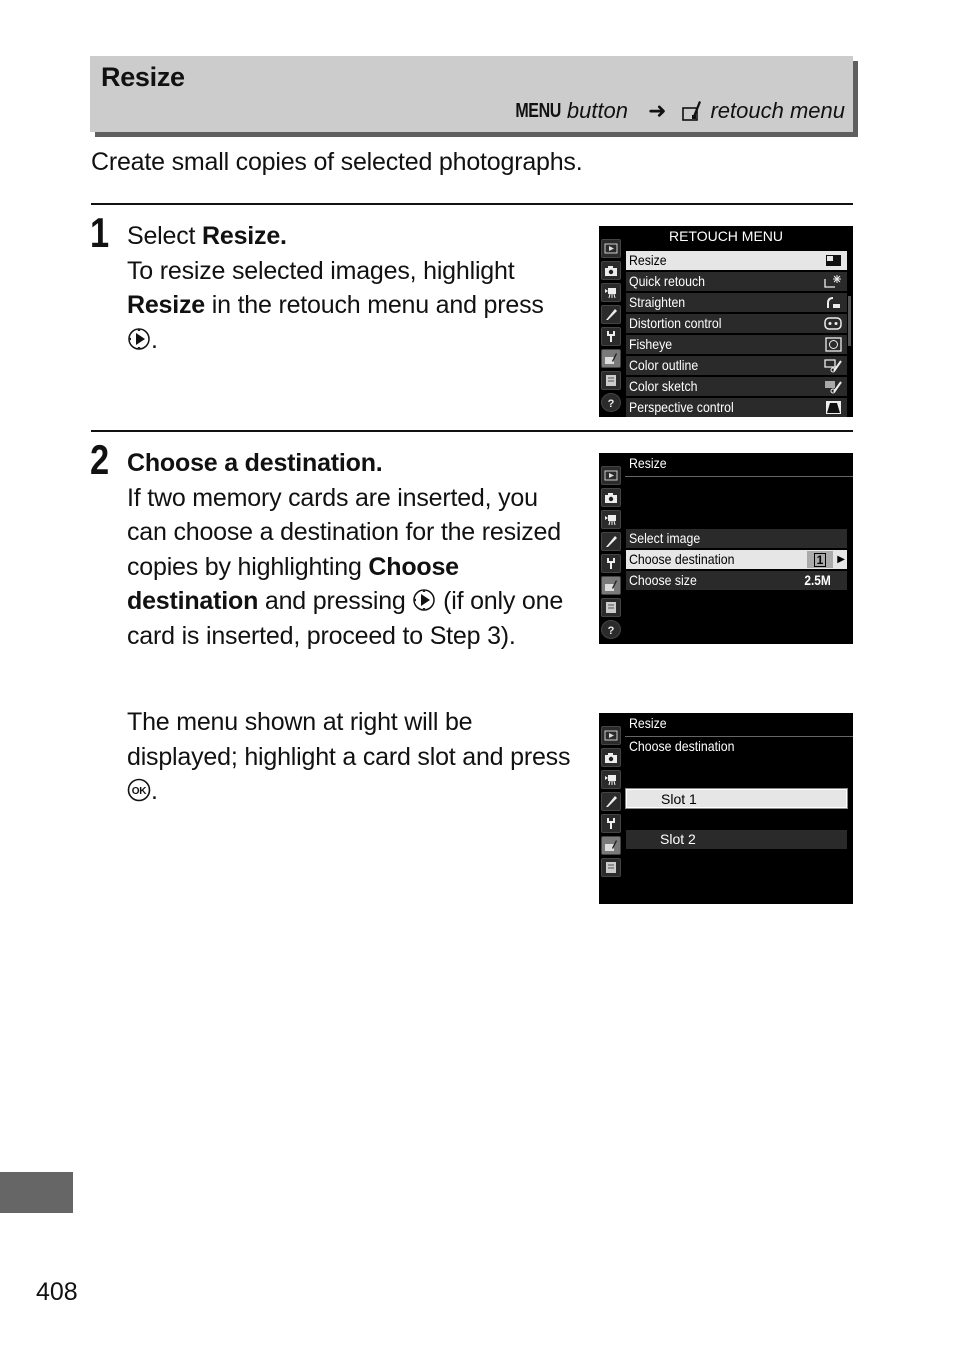 The height and width of the screenshot is (1345, 954). Describe the element at coordinates (648, 723) in the screenshot. I see `screen-title: Resize` at that location.